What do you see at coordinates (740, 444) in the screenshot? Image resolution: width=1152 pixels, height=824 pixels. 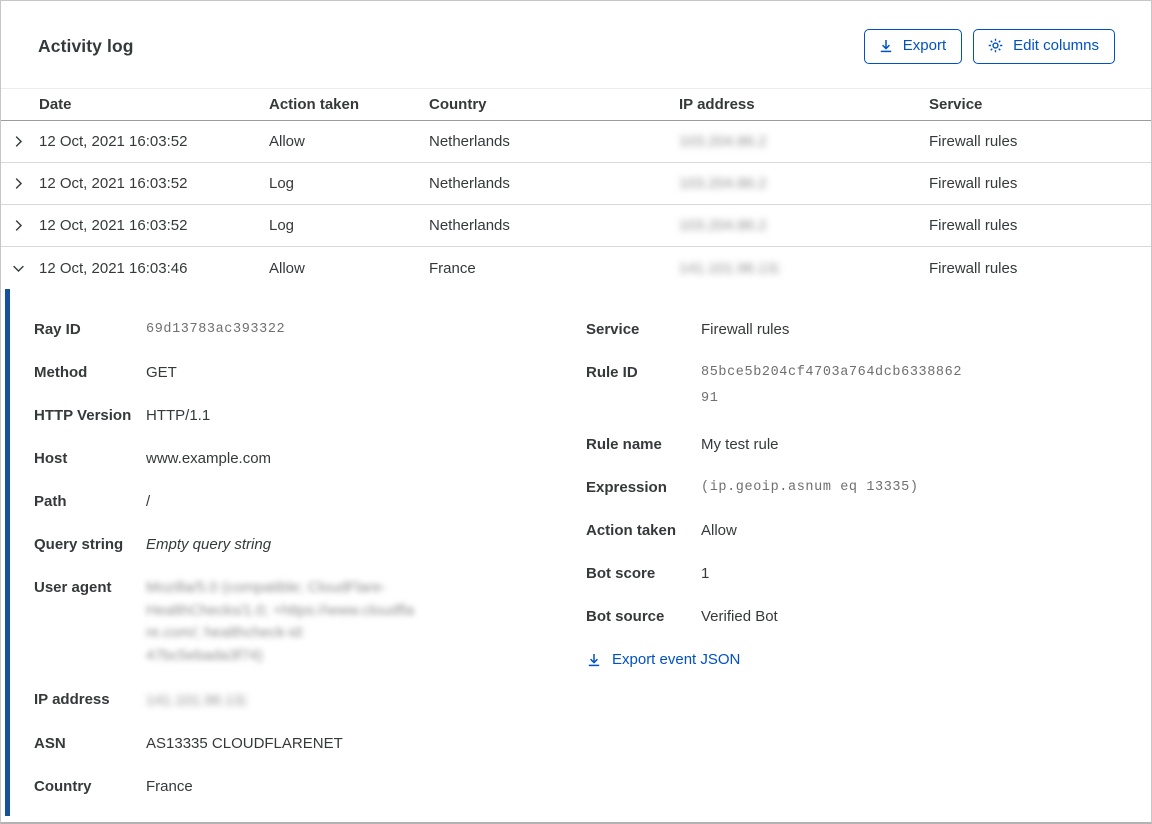 I see `rule-name-value: My test rule` at bounding box center [740, 444].